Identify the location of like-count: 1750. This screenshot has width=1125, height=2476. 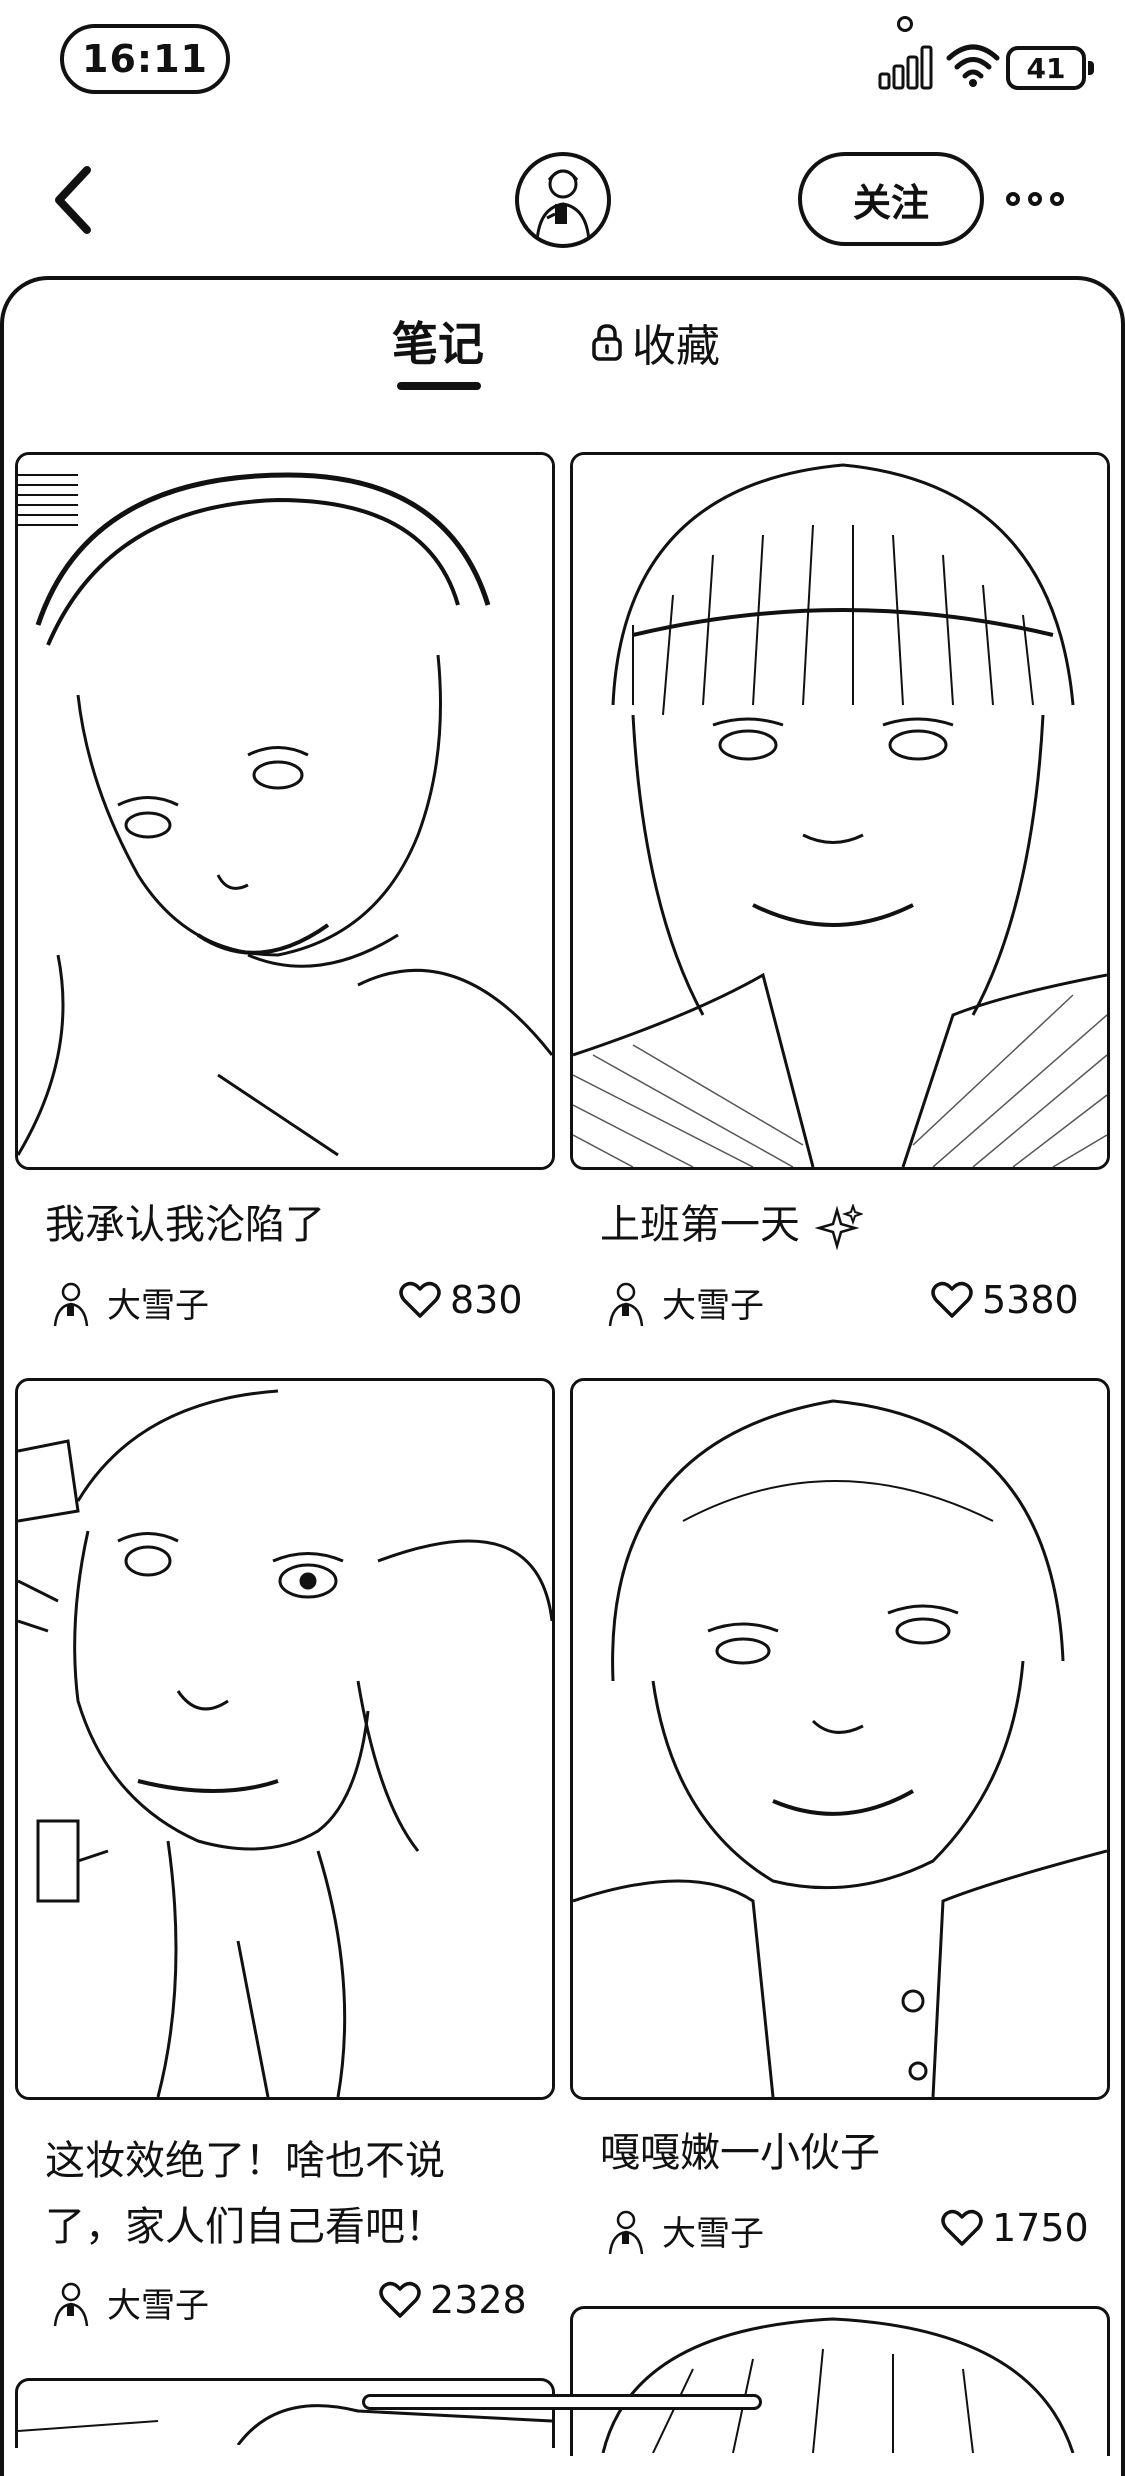
(1014, 2228).